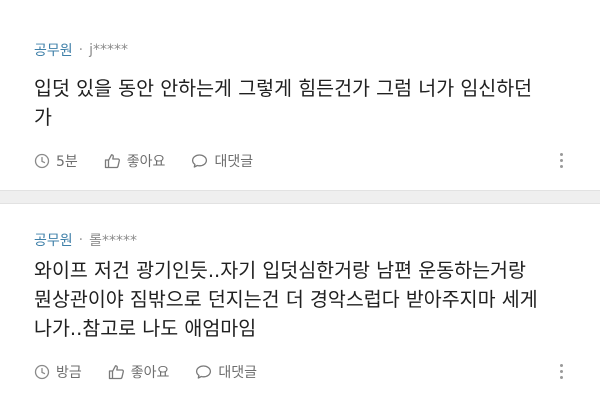 This screenshot has height=401, width=600. What do you see at coordinates (113, 241) in the screenshot?
I see `user-id: 롤*****` at bounding box center [113, 241].